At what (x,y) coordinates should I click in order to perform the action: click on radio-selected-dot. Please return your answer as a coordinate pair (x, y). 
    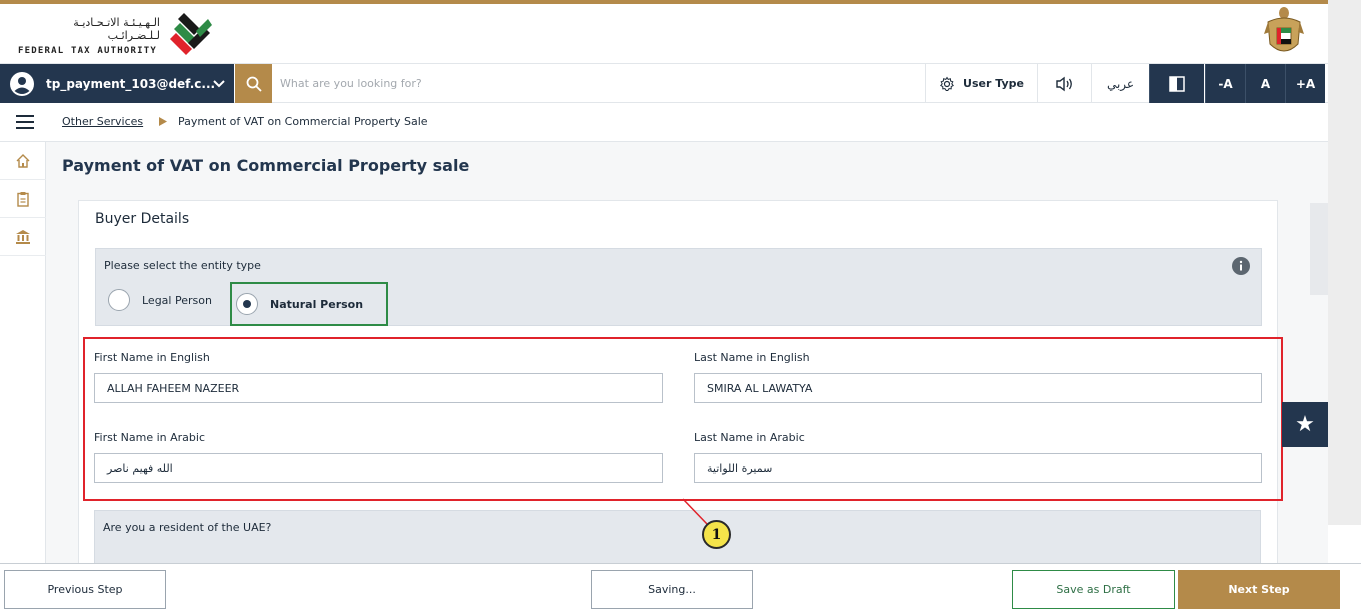
    Looking at the image, I should click on (247, 304).